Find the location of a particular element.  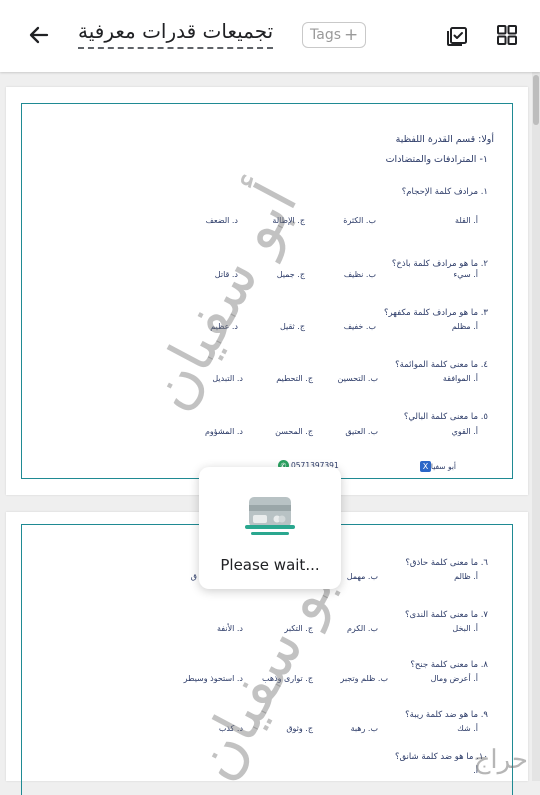

select-button is located at coordinates (458, 35).